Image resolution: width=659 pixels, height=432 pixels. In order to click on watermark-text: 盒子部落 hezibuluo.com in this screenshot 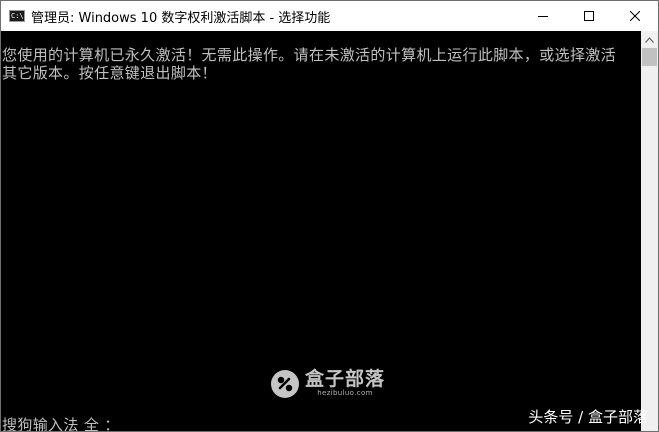, I will do `click(345, 383)`.